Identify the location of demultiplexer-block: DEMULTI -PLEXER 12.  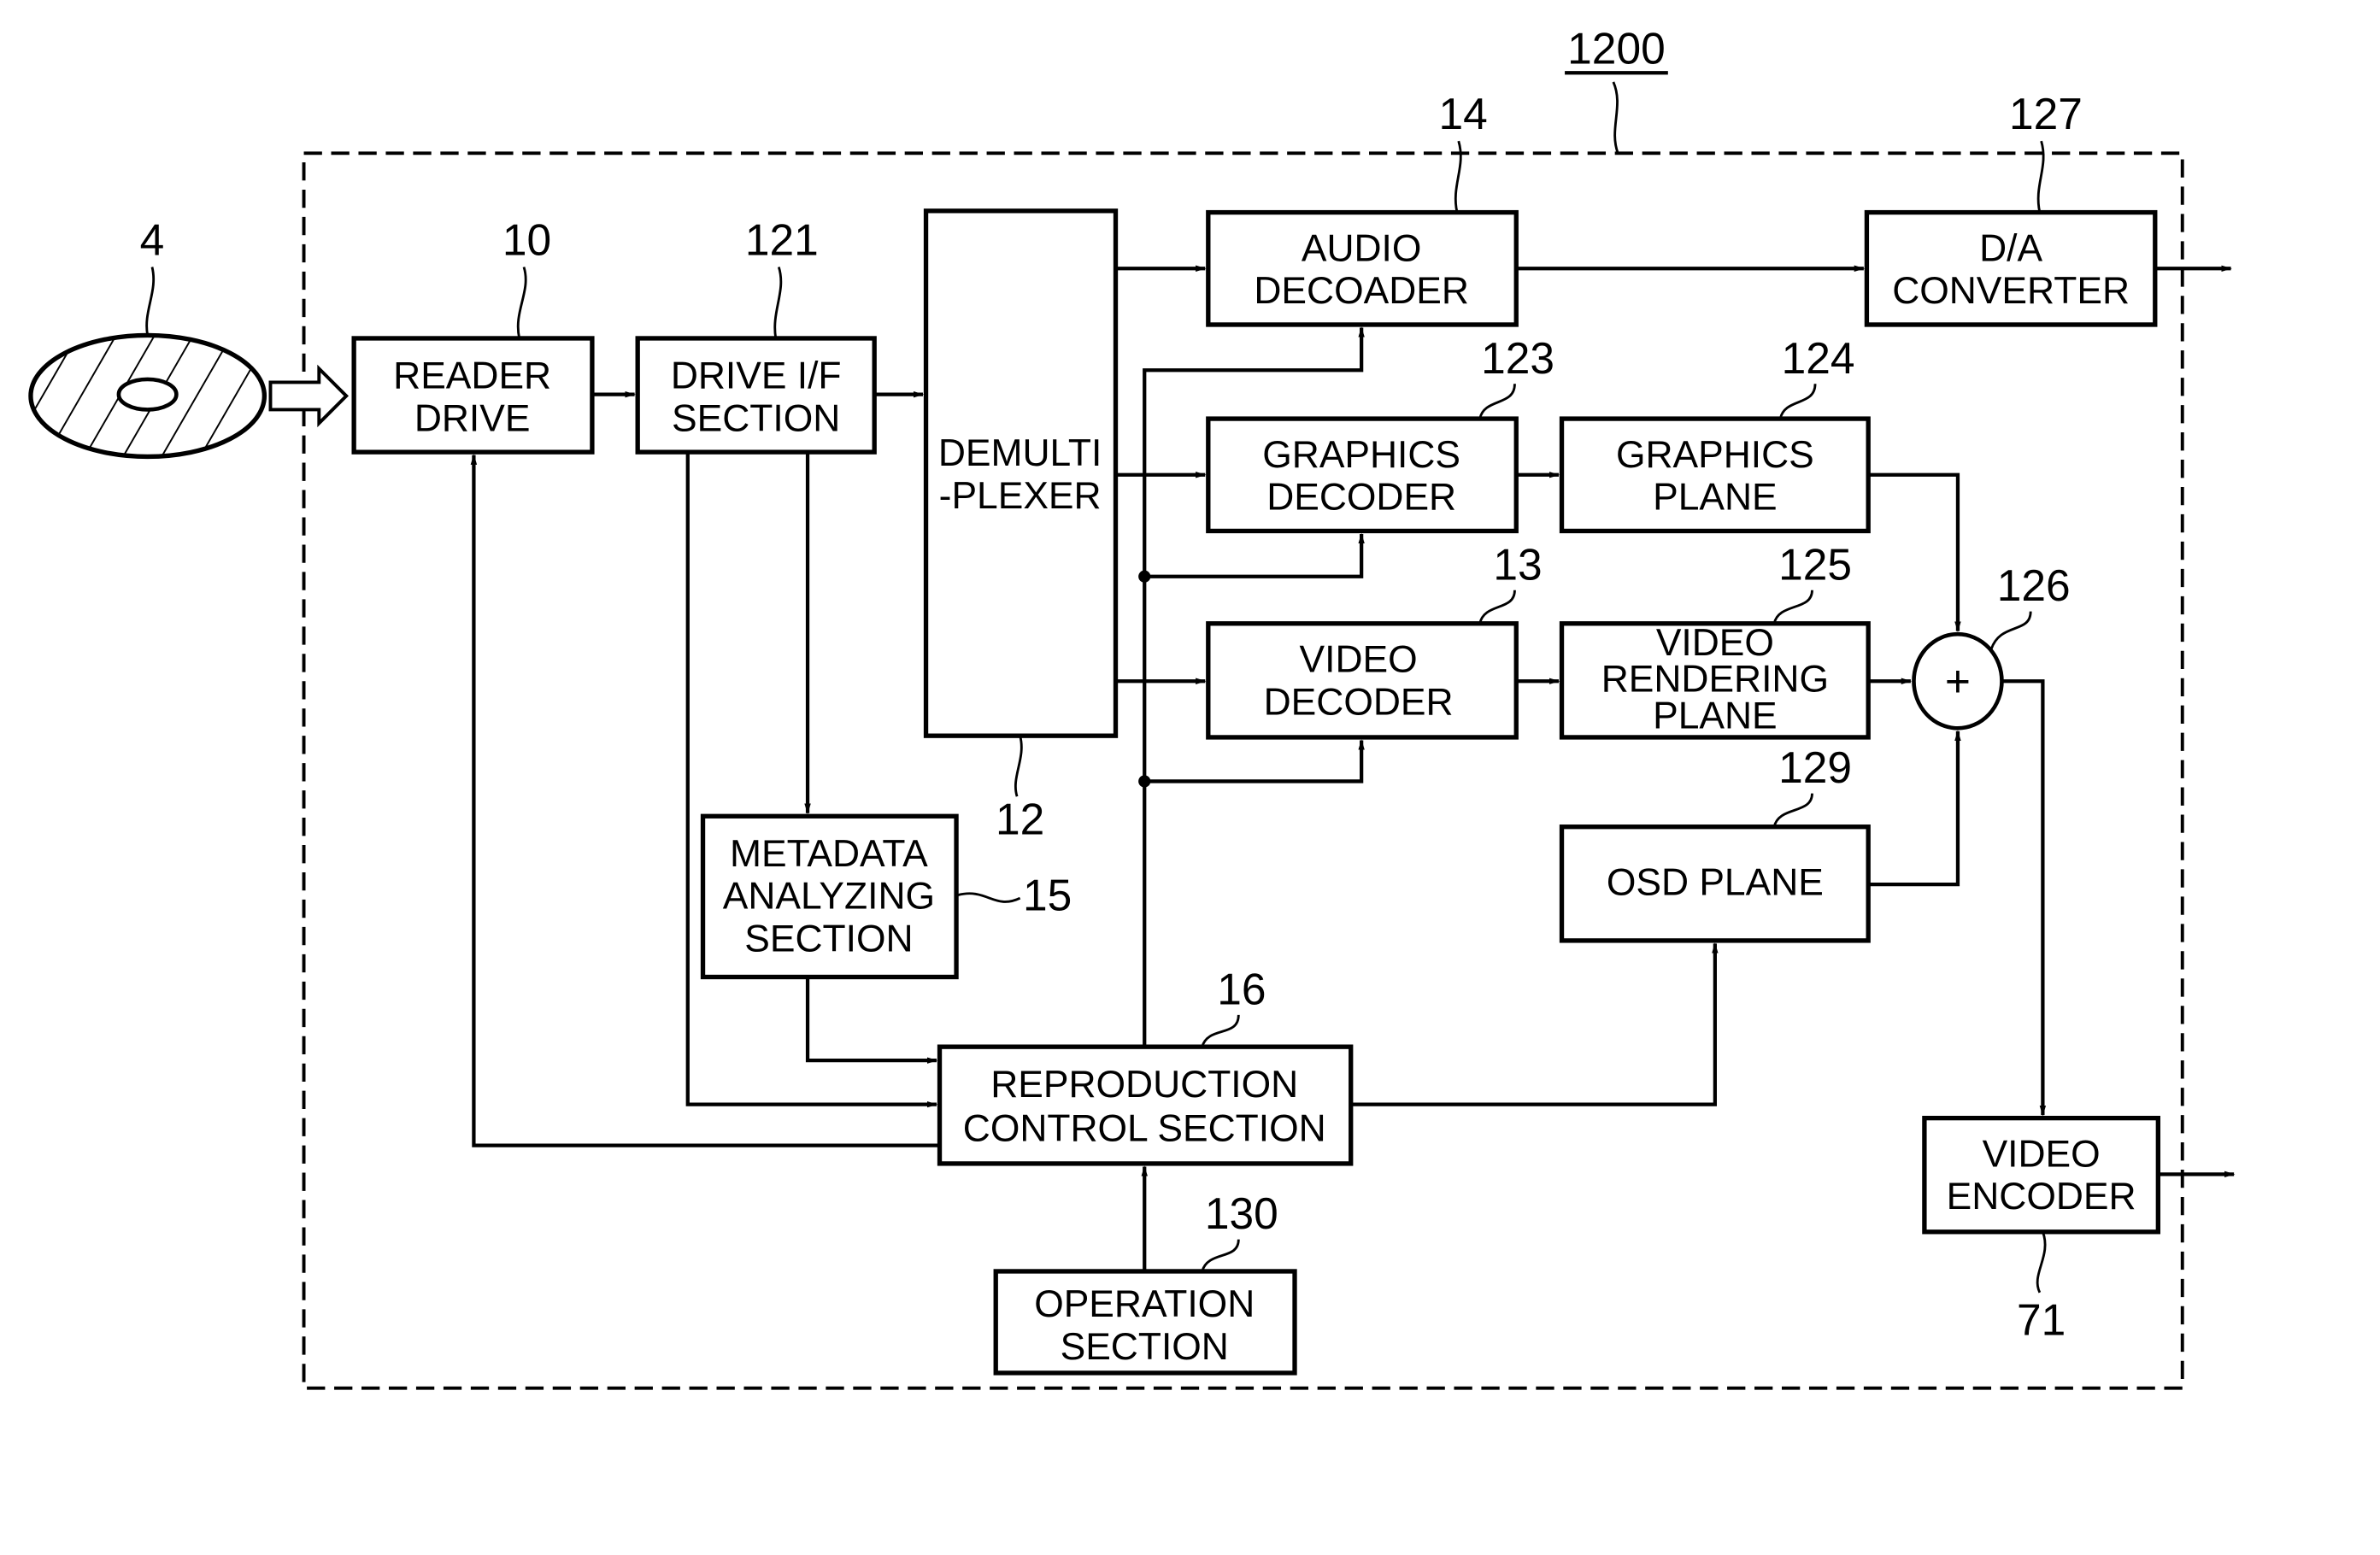
(1021, 526).